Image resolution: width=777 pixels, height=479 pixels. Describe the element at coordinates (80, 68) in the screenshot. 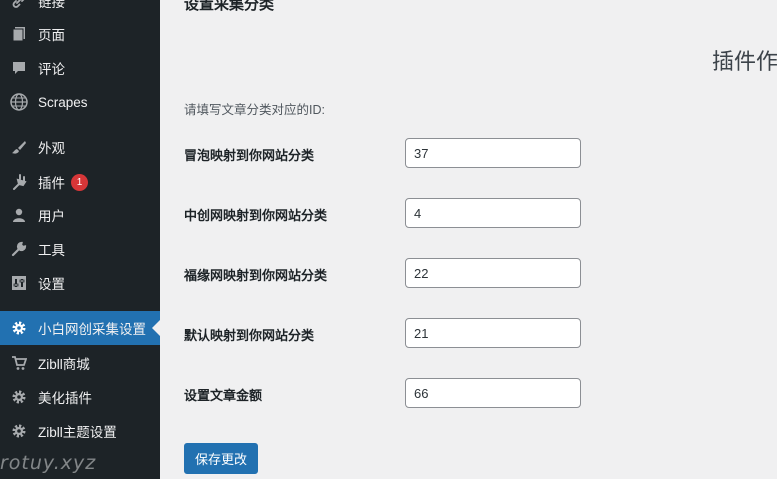

I see `sidebar-item-comments: 评论` at that location.